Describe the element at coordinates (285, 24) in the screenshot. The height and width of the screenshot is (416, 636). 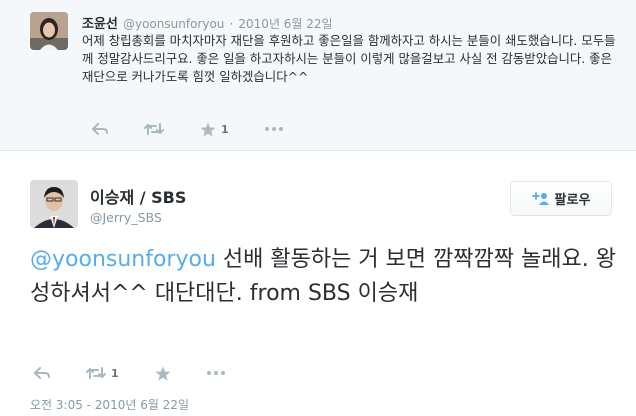
I see `parent-tweet-timestamp: 2010년 6월 22일` at that location.